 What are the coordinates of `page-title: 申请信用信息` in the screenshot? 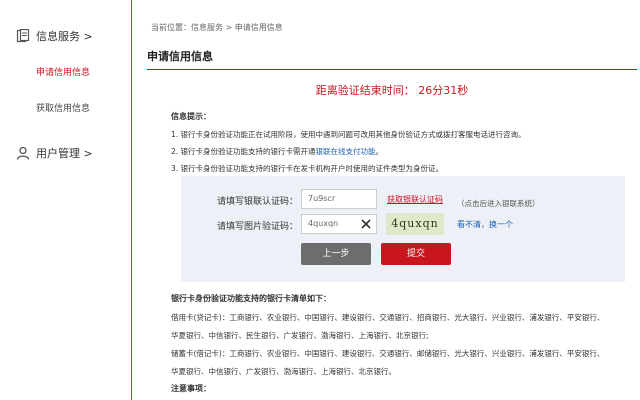 It's located at (392, 59).